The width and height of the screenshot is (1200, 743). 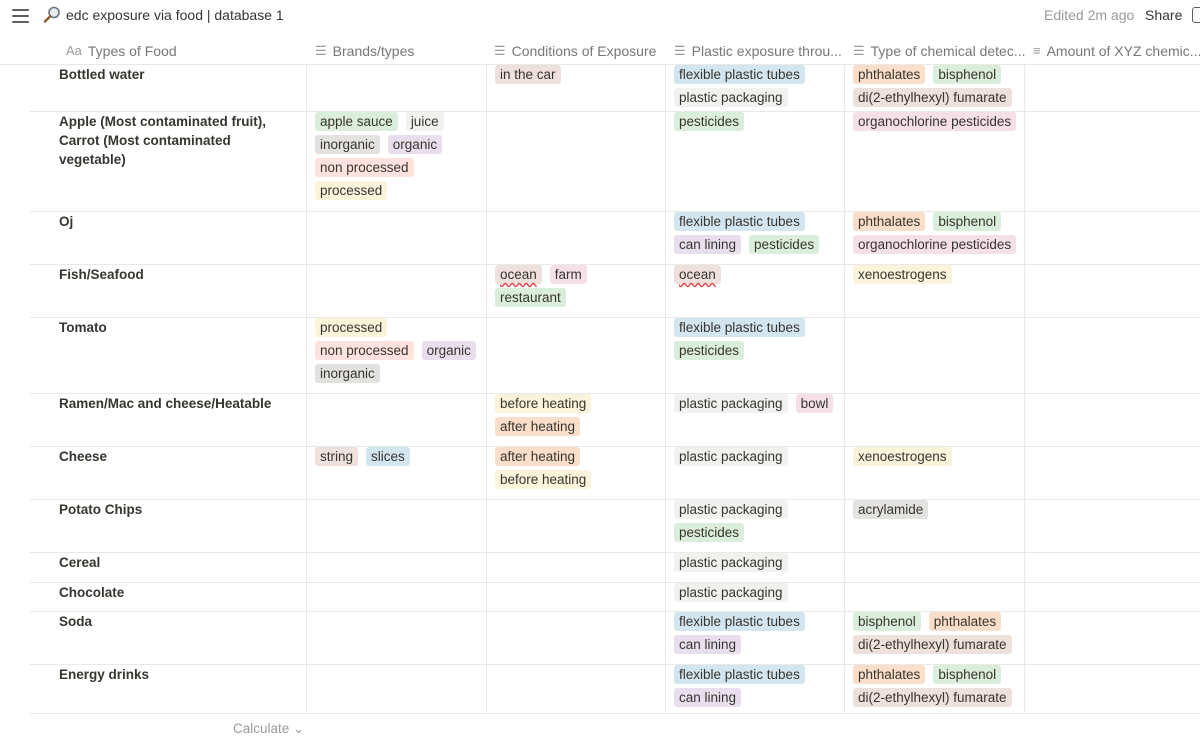 What do you see at coordinates (356, 121) in the screenshot?
I see `tag: apple sauce` at bounding box center [356, 121].